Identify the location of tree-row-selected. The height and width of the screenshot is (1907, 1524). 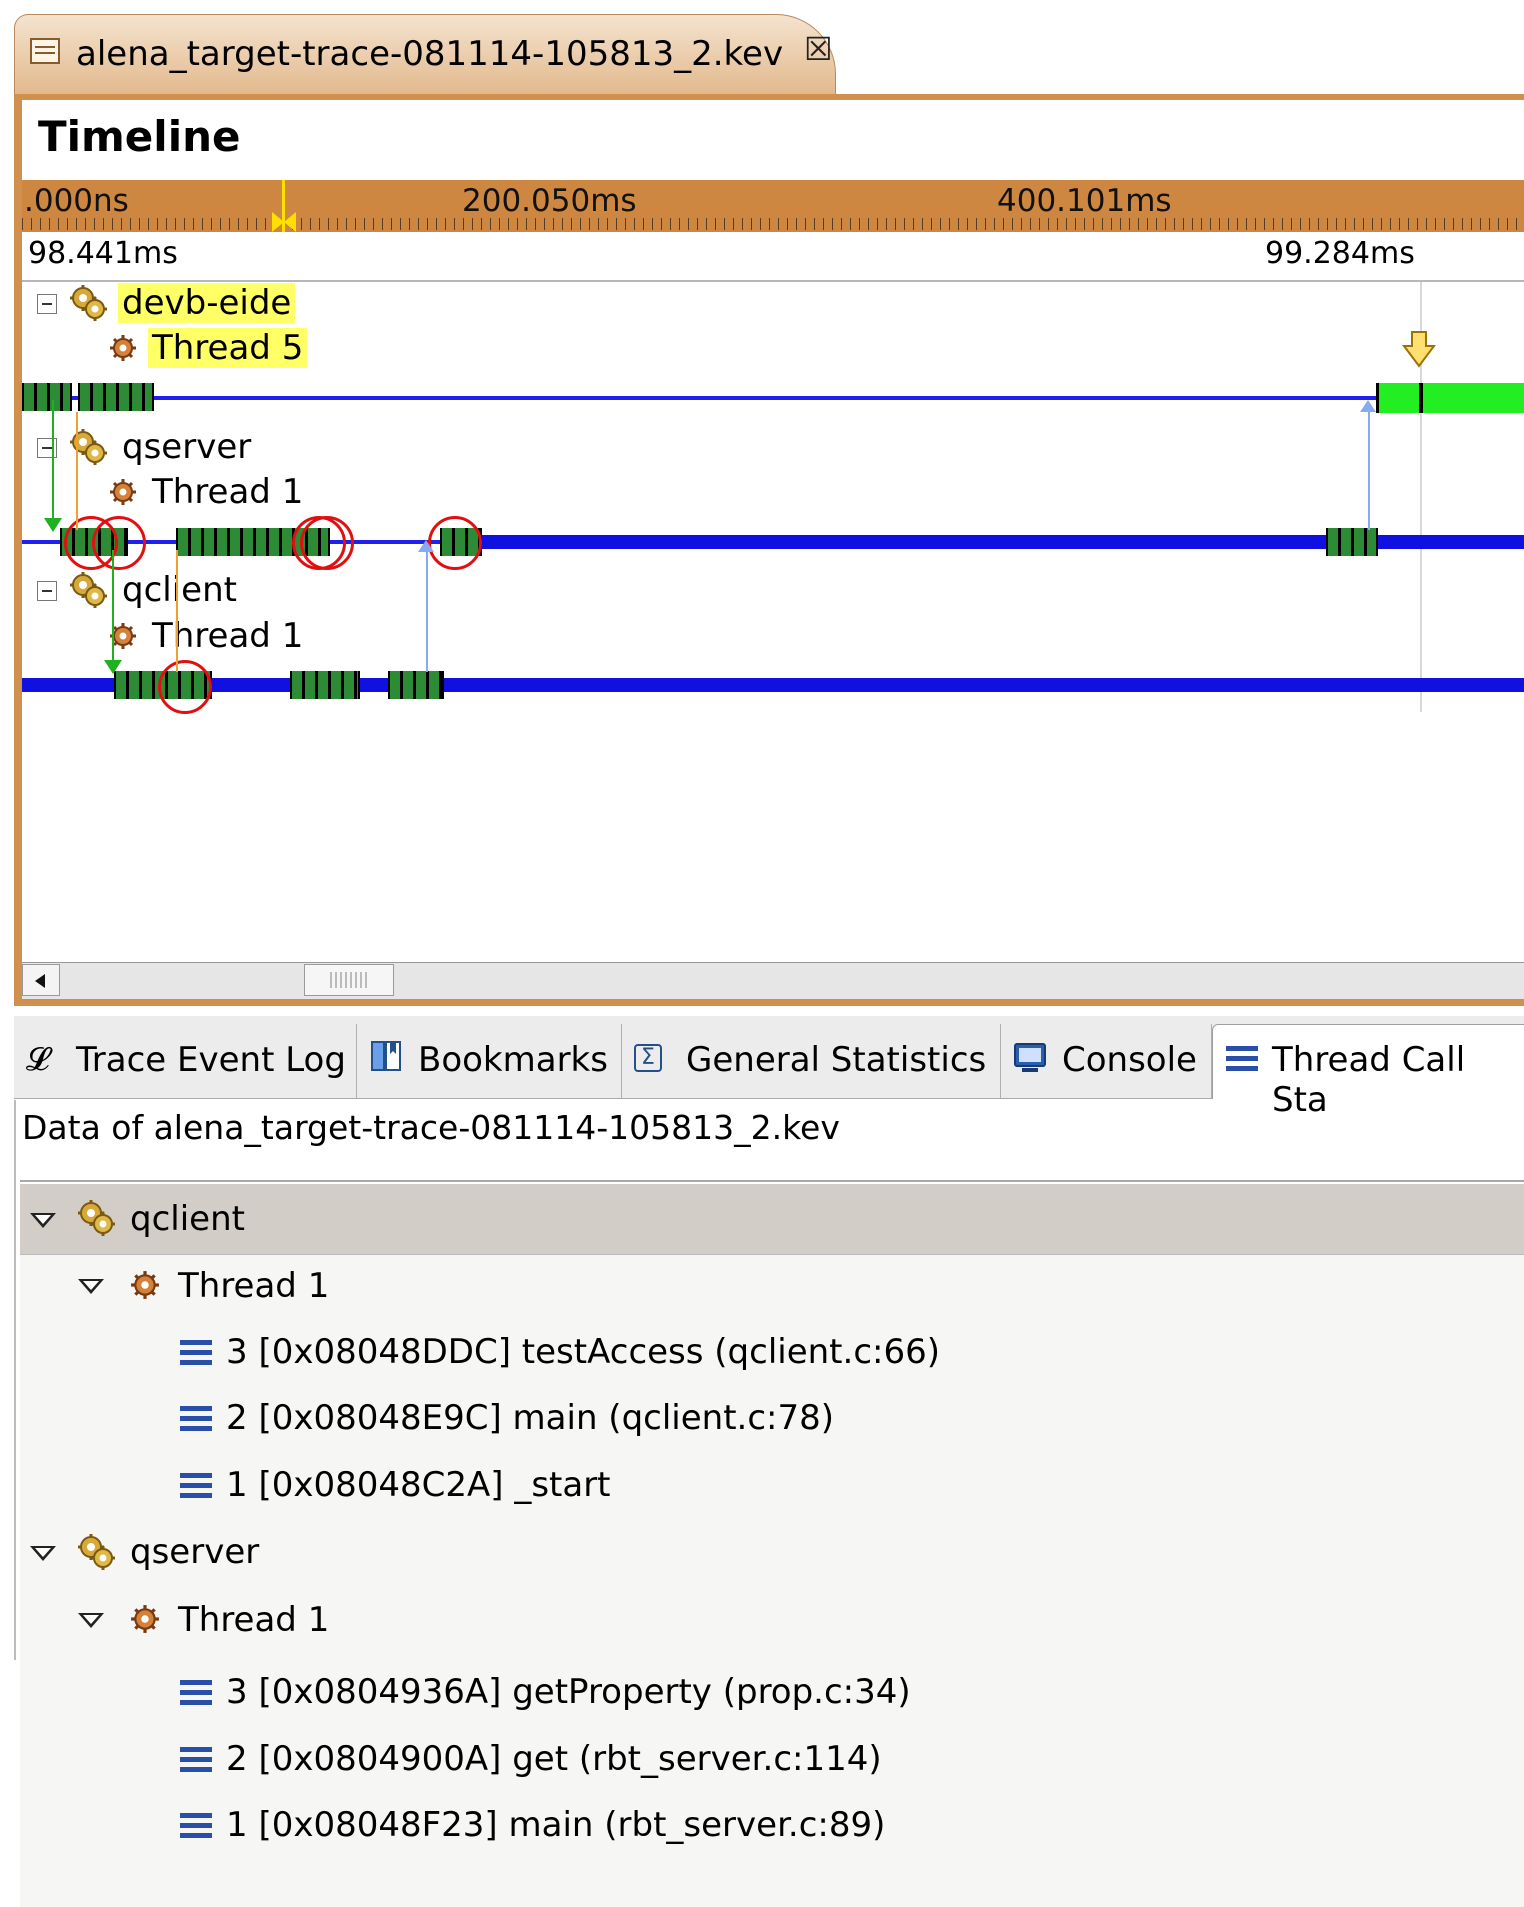
(772, 1219).